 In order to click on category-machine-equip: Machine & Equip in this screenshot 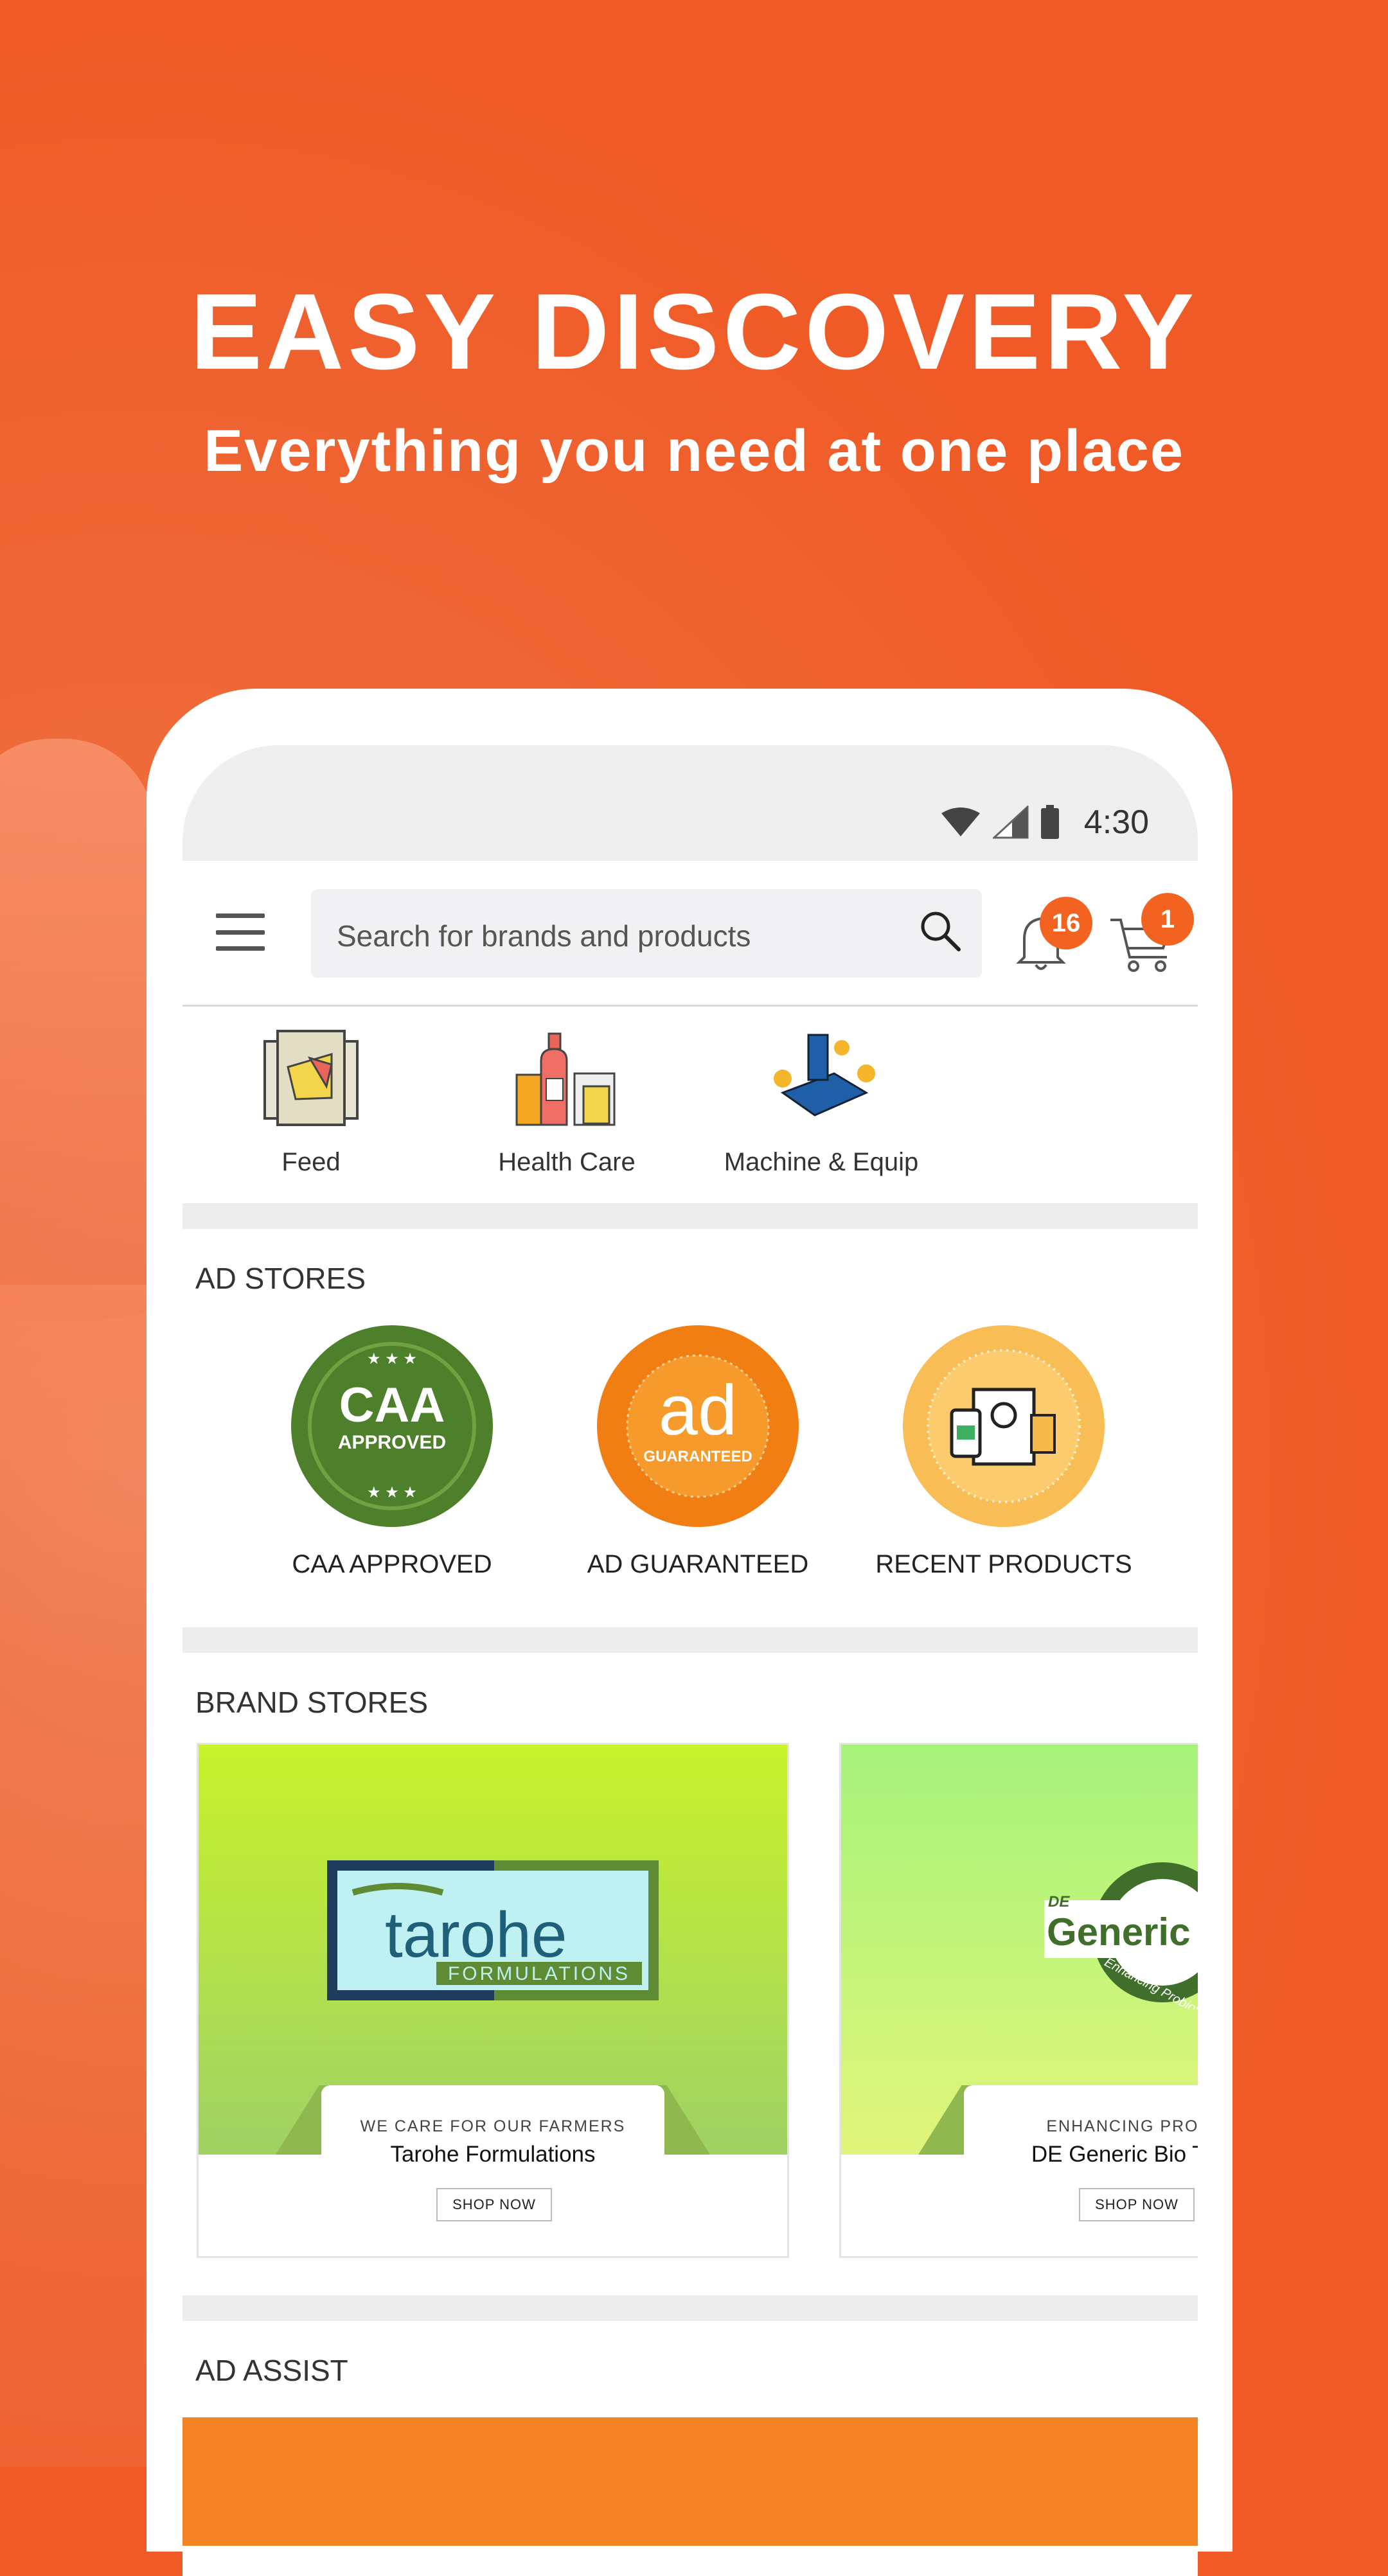, I will do `click(821, 1105)`.